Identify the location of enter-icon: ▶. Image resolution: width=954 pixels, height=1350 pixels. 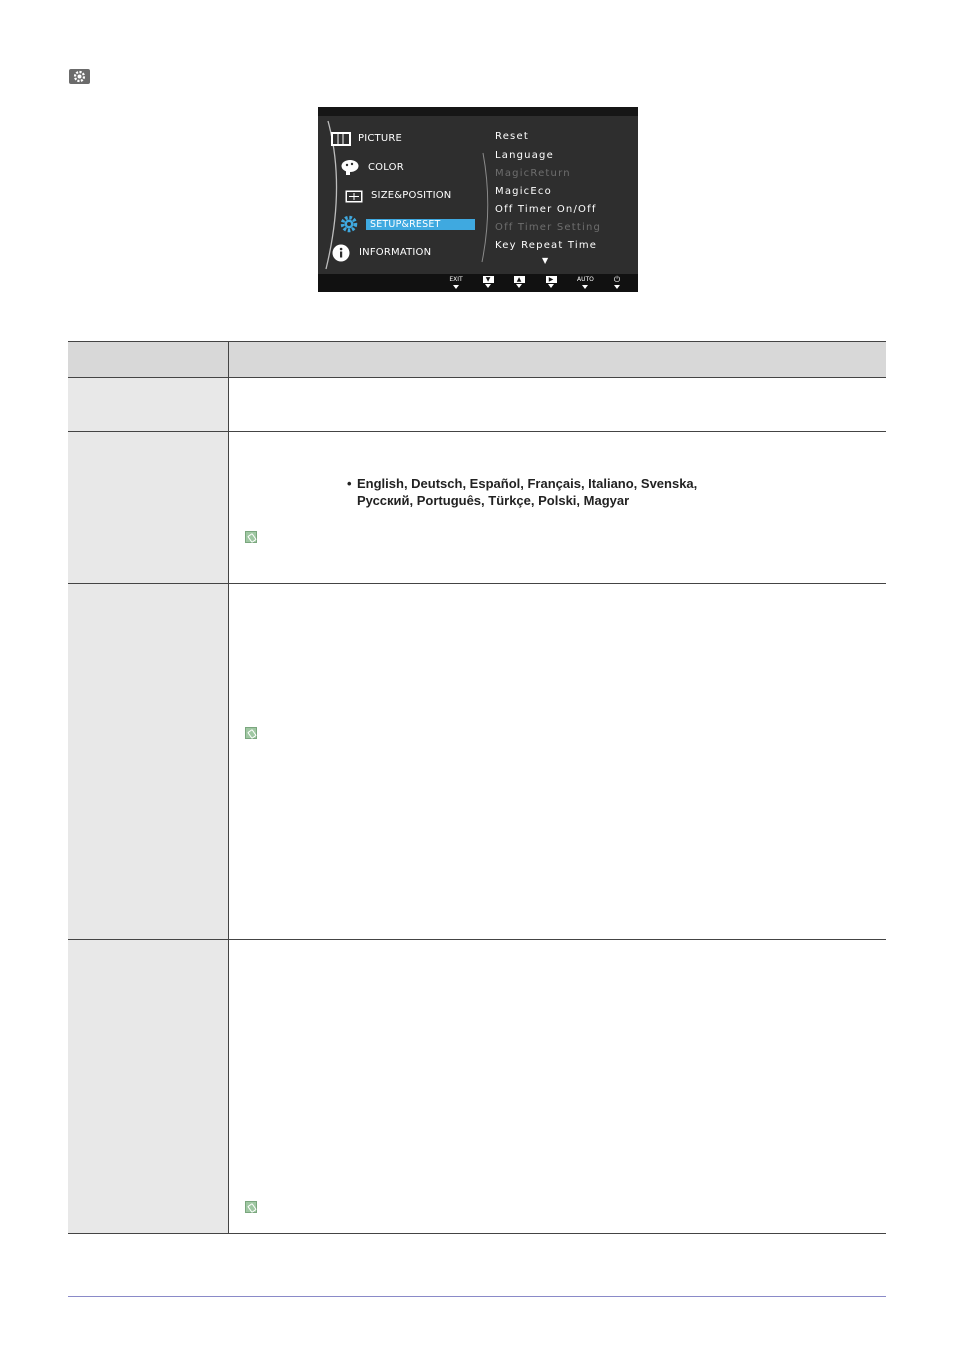
(551, 279).